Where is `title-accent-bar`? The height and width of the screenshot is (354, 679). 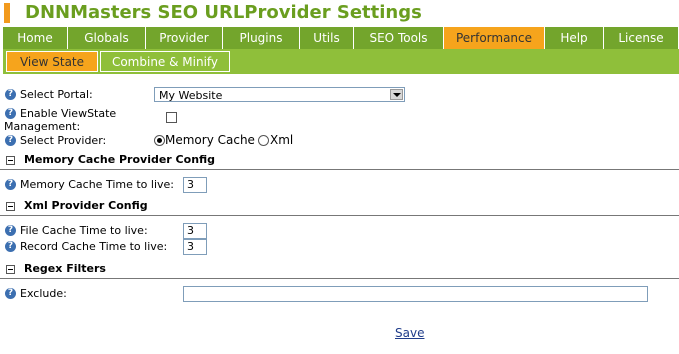
title-accent-bar is located at coordinates (7, 13).